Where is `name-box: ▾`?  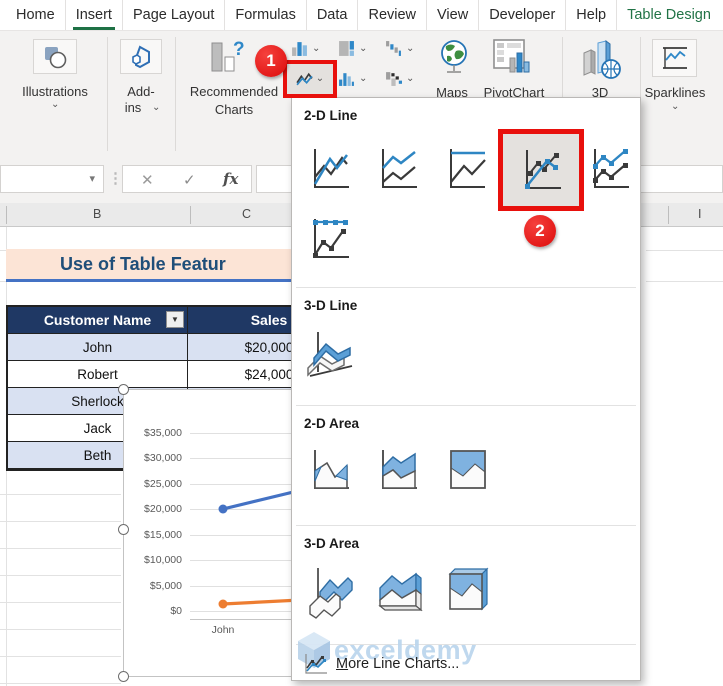 name-box: ▾ is located at coordinates (52, 179).